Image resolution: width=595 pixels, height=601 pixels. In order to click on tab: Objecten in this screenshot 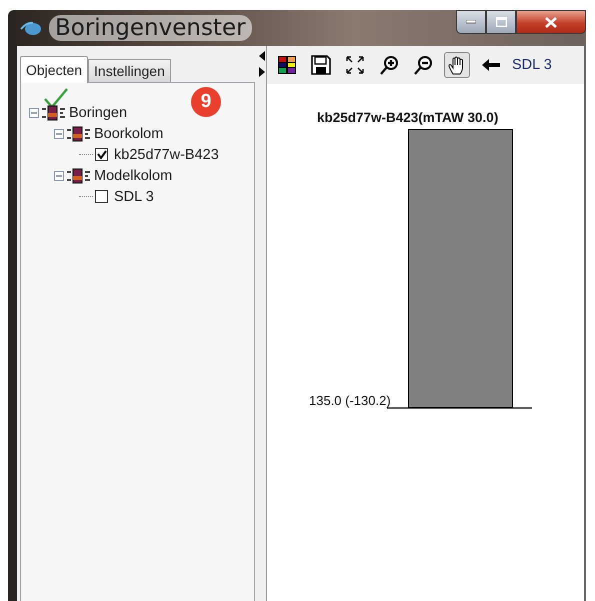, I will do `click(54, 69)`.